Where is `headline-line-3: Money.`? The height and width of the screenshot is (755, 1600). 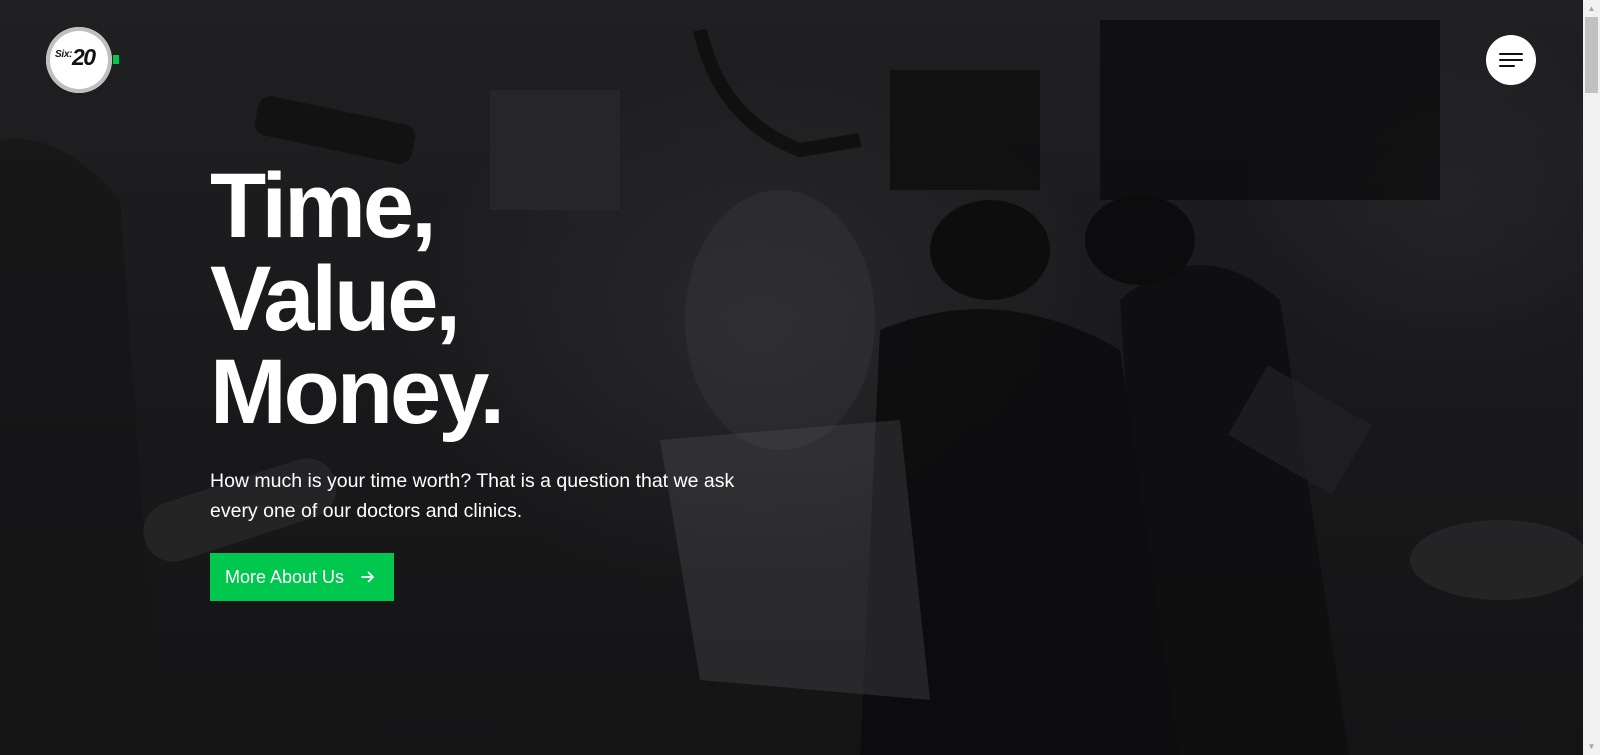 headline-line-3: Money. is located at coordinates (357, 392).